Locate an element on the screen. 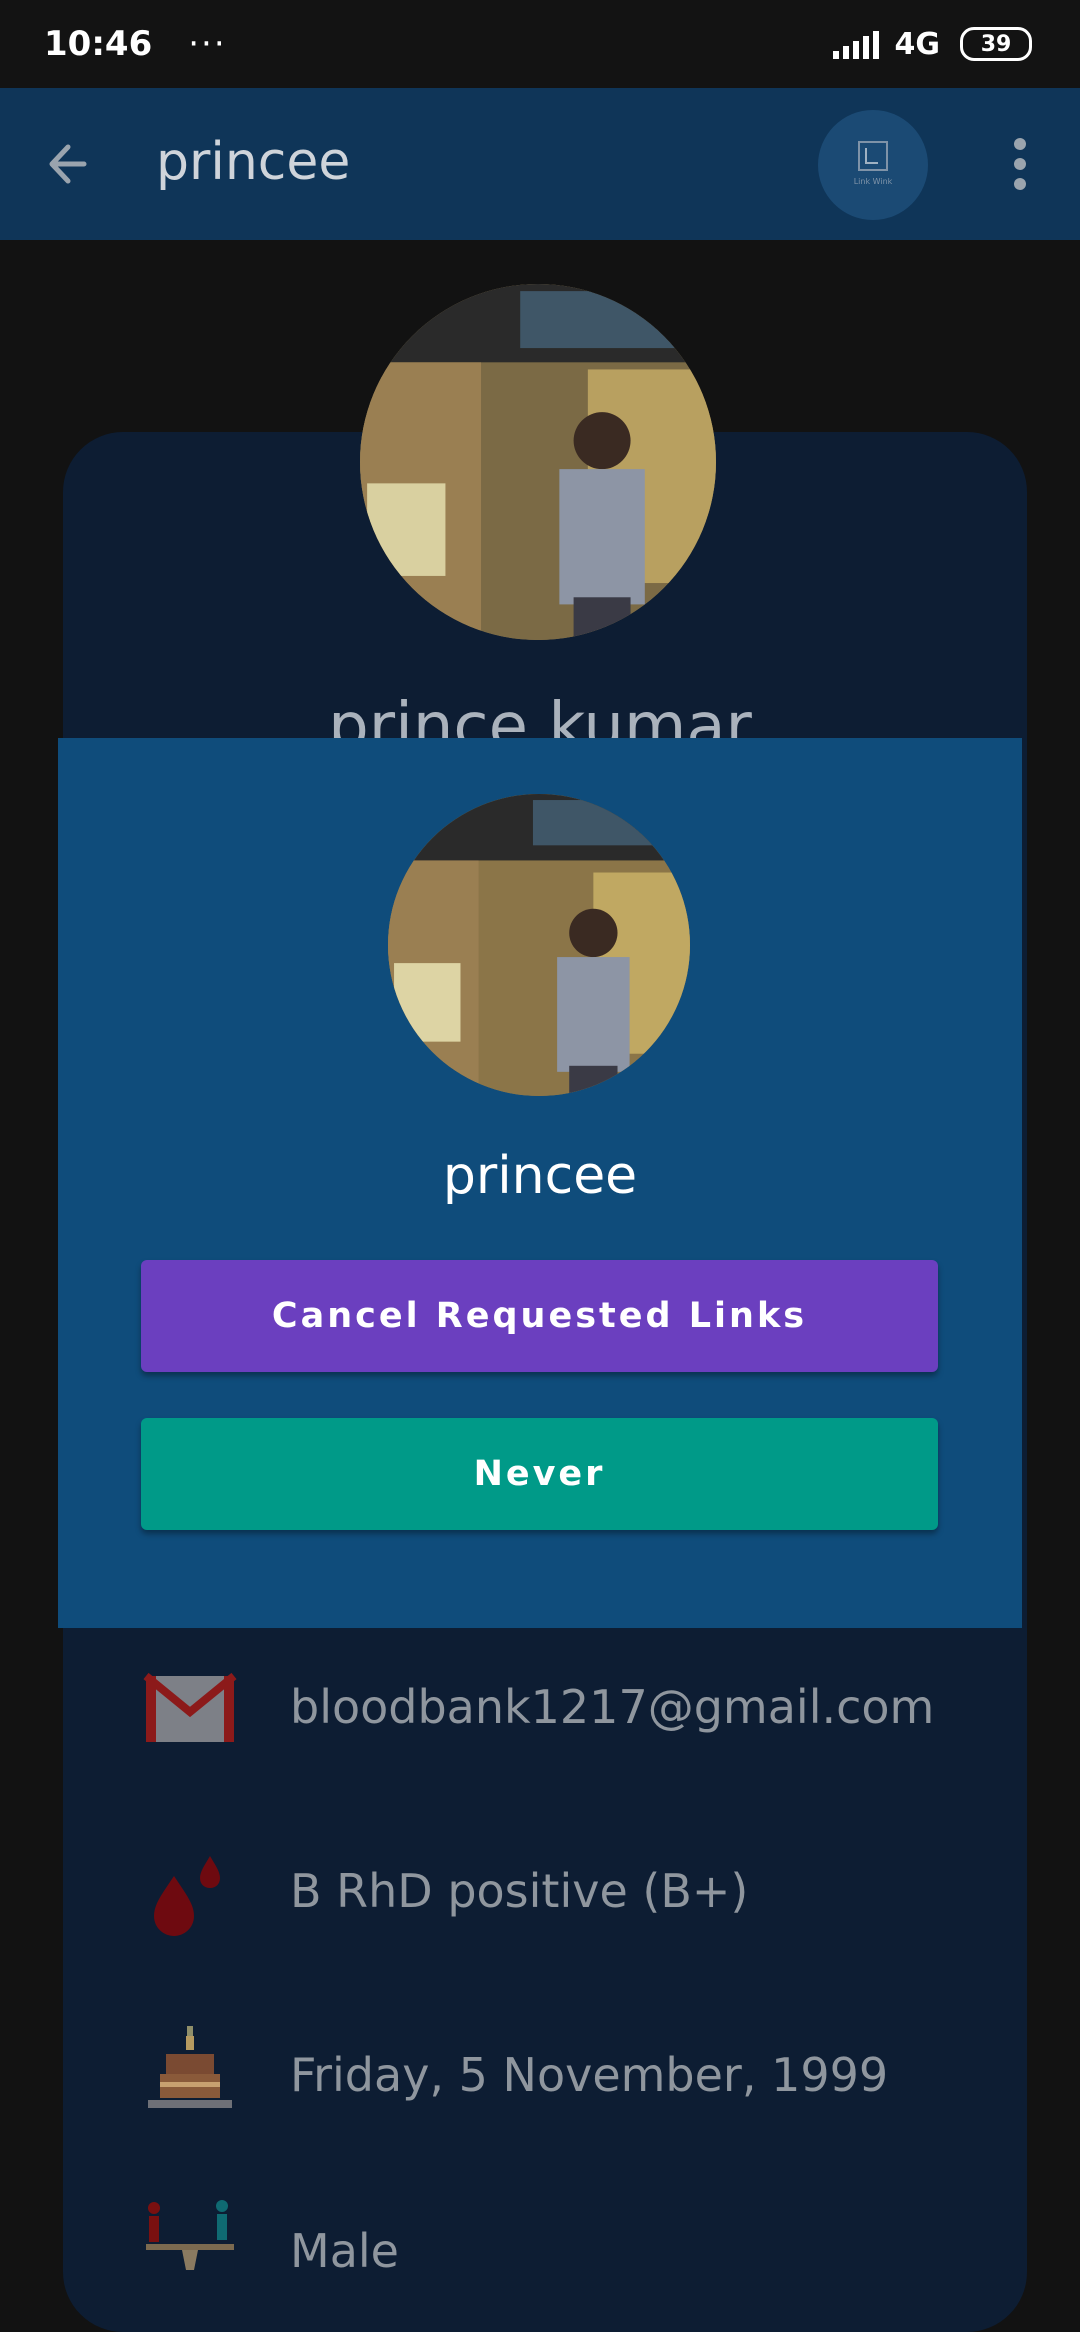  cancel-requested-links-button: Cancel Requested Links is located at coordinates (539, 1316).